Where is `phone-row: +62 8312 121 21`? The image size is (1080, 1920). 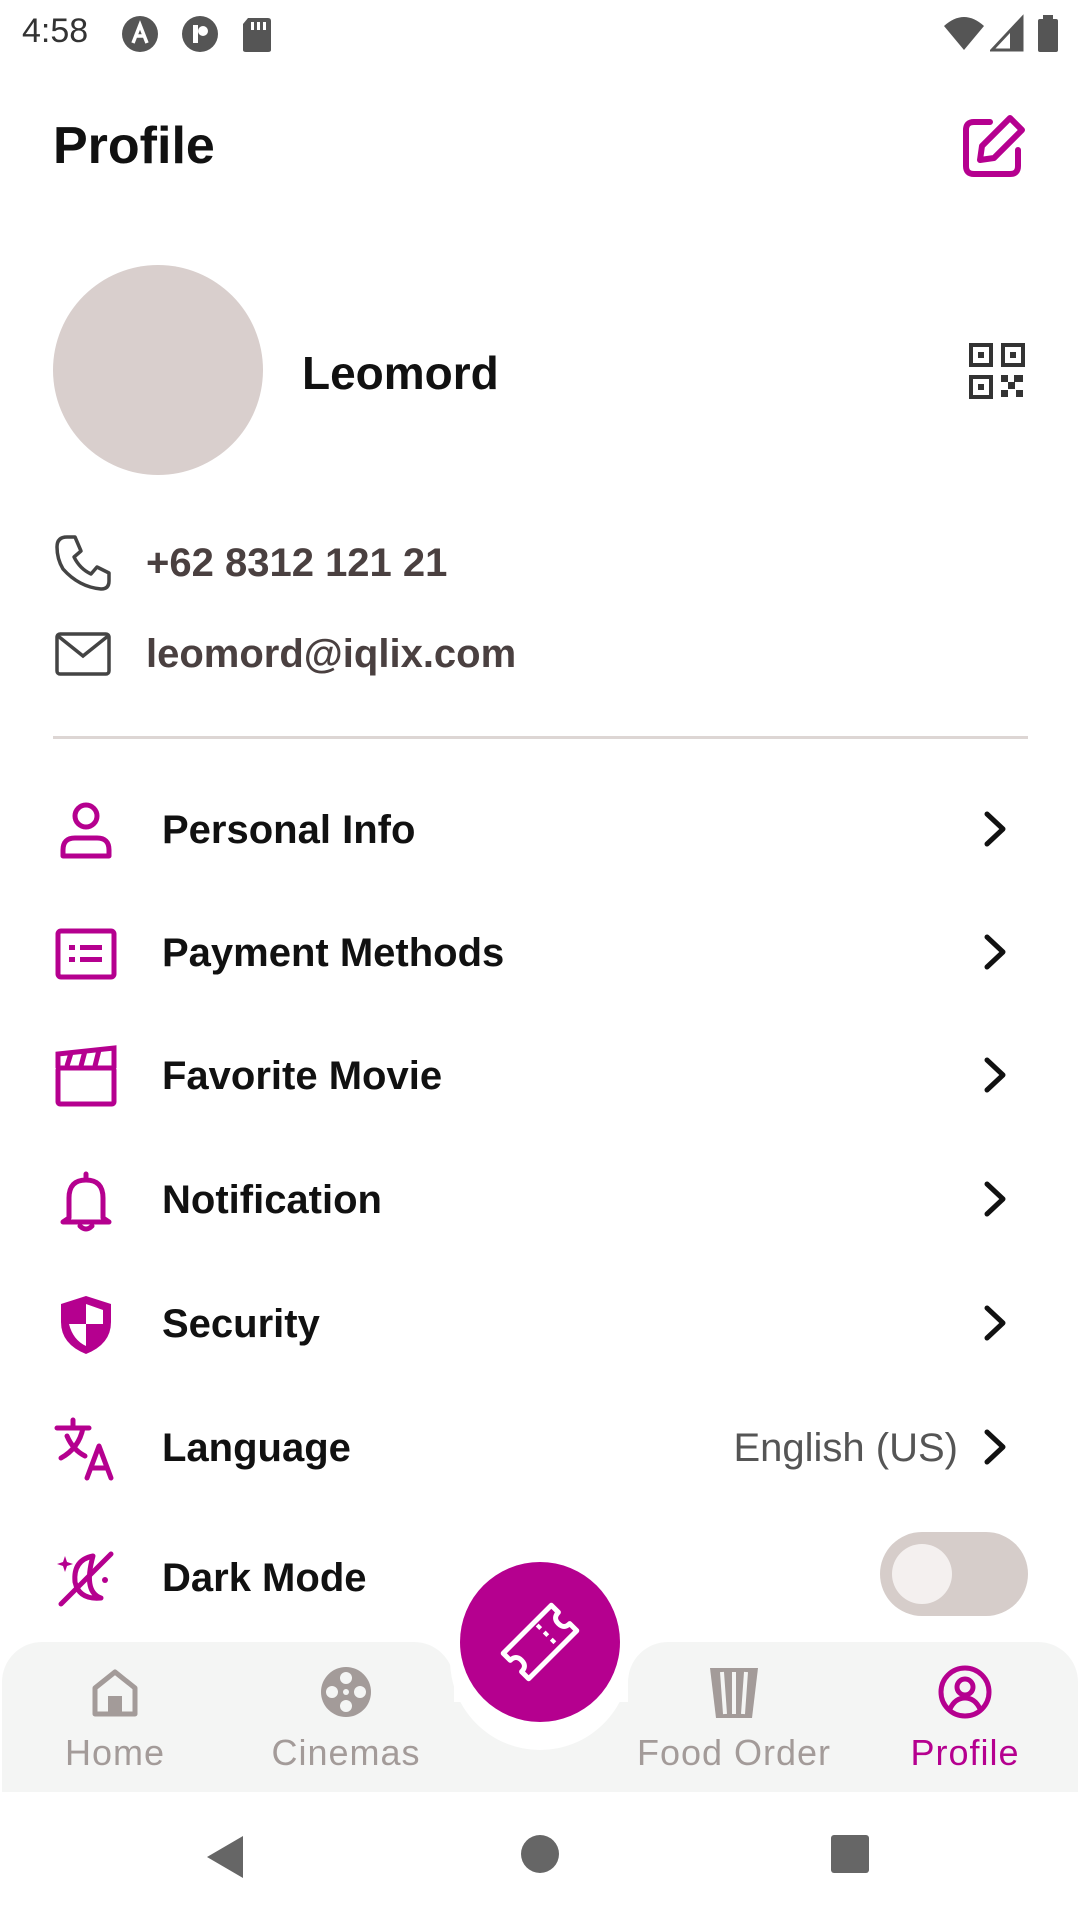
phone-row: +62 8312 121 21 is located at coordinates (503, 562).